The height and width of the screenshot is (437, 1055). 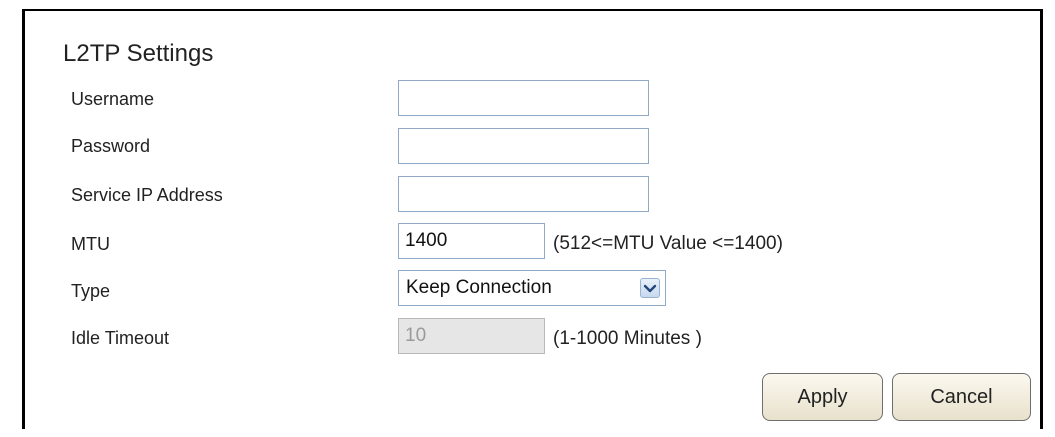 I want to click on type-selected-value: Keep Connection, so click(x=479, y=287).